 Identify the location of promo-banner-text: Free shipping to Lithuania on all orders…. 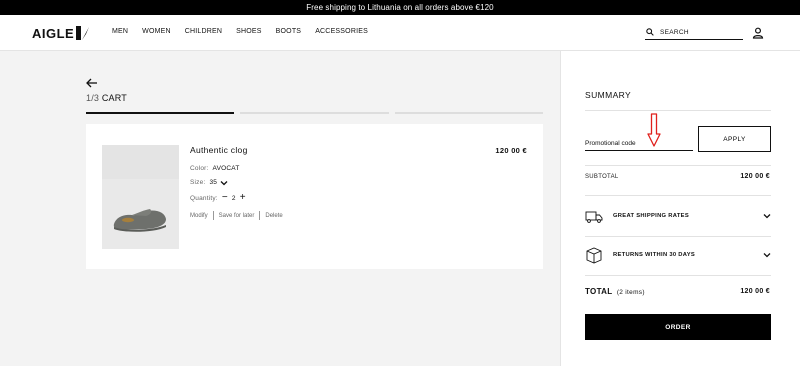
(400, 7).